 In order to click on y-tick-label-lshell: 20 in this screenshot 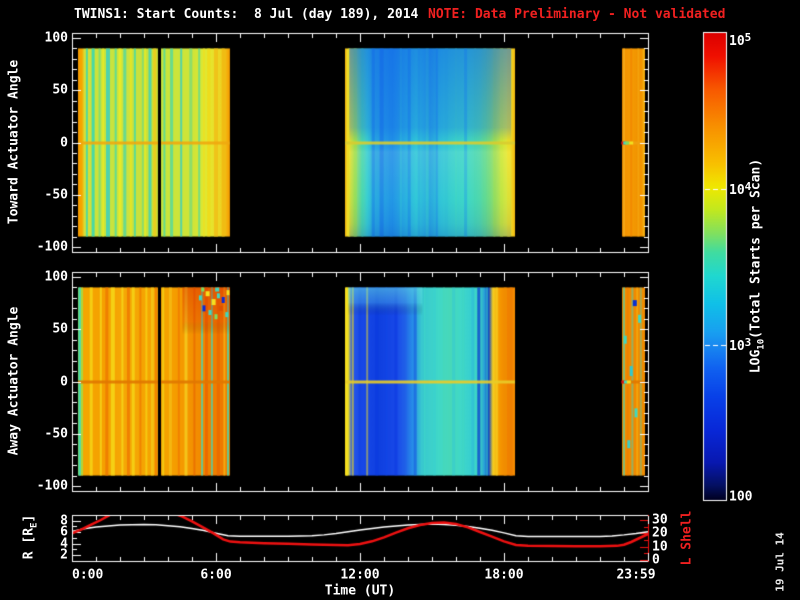, I will do `click(660, 533)`.